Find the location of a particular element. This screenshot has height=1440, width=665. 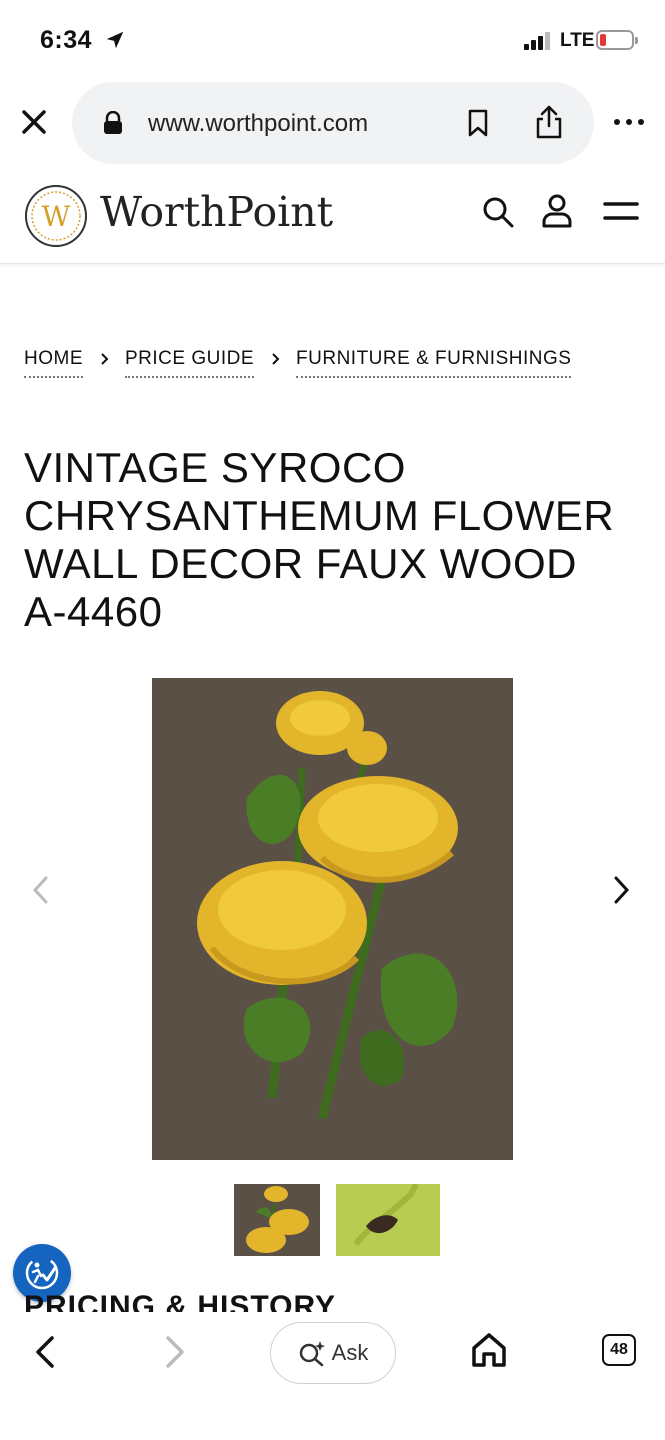

worthpoint-logo-icon: W is located at coordinates (56, 216).